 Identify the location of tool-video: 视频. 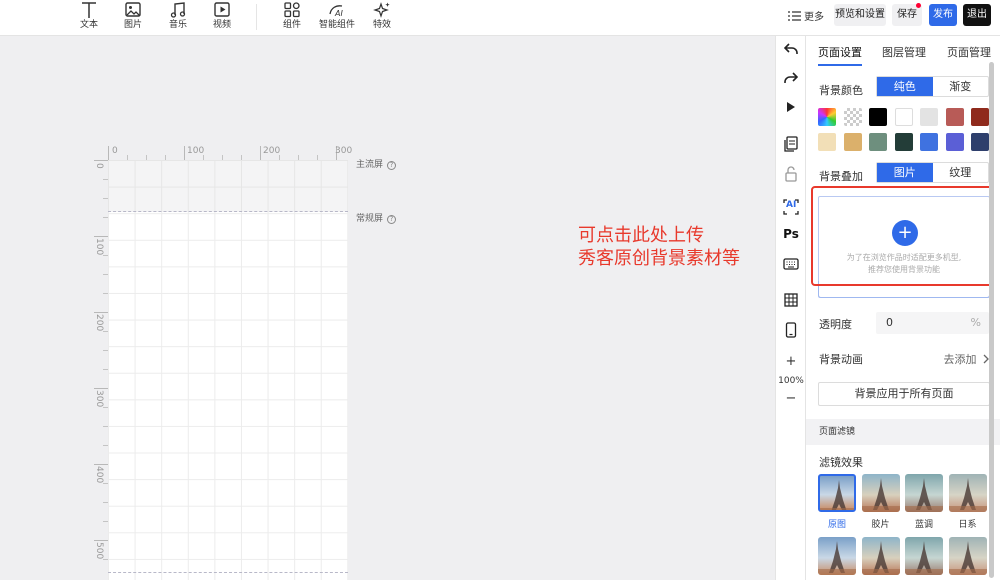
(222, 18).